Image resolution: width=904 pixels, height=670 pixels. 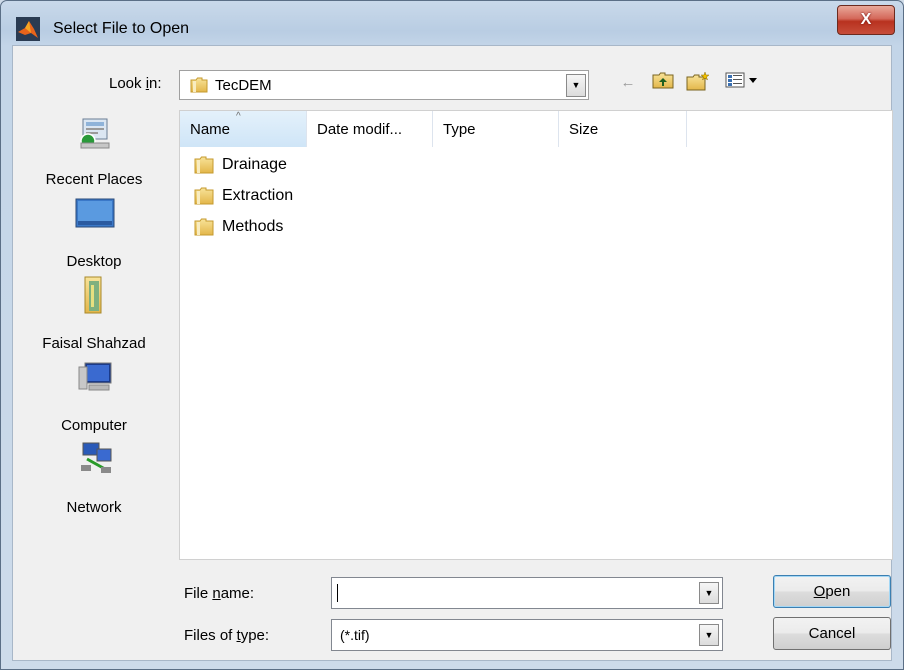 I want to click on open-button: Open, so click(x=832, y=591).